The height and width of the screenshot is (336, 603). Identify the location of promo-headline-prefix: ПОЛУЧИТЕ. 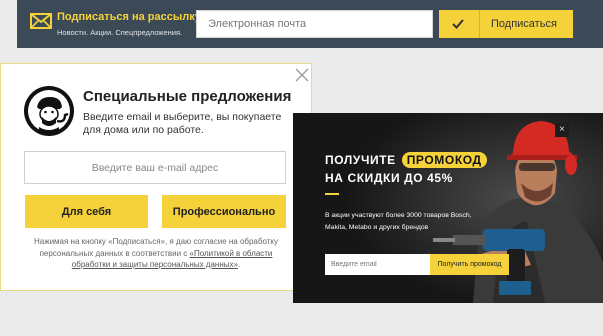
(360, 160).